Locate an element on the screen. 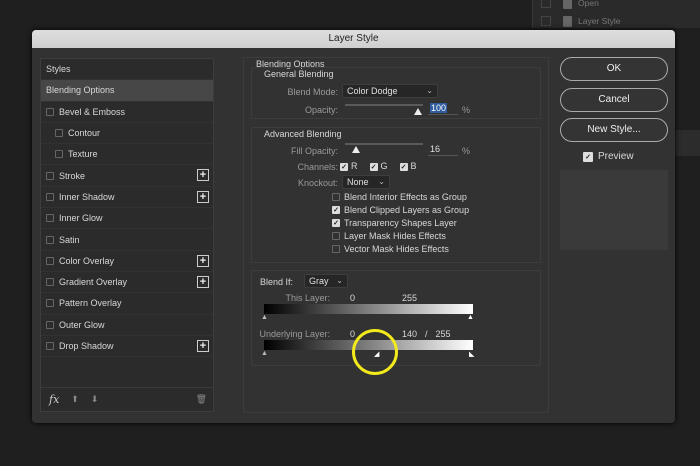  fill-opacity-label: Fill Opacity: is located at coordinates (314, 151).